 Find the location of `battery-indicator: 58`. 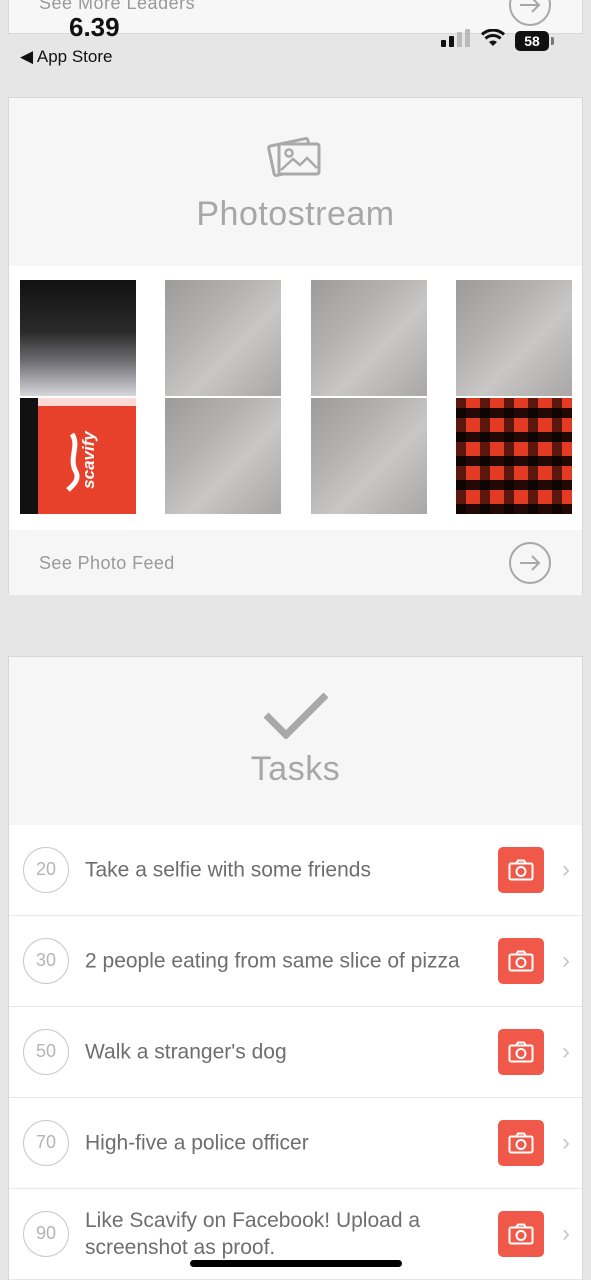

battery-indicator: 58 is located at coordinates (534, 40).